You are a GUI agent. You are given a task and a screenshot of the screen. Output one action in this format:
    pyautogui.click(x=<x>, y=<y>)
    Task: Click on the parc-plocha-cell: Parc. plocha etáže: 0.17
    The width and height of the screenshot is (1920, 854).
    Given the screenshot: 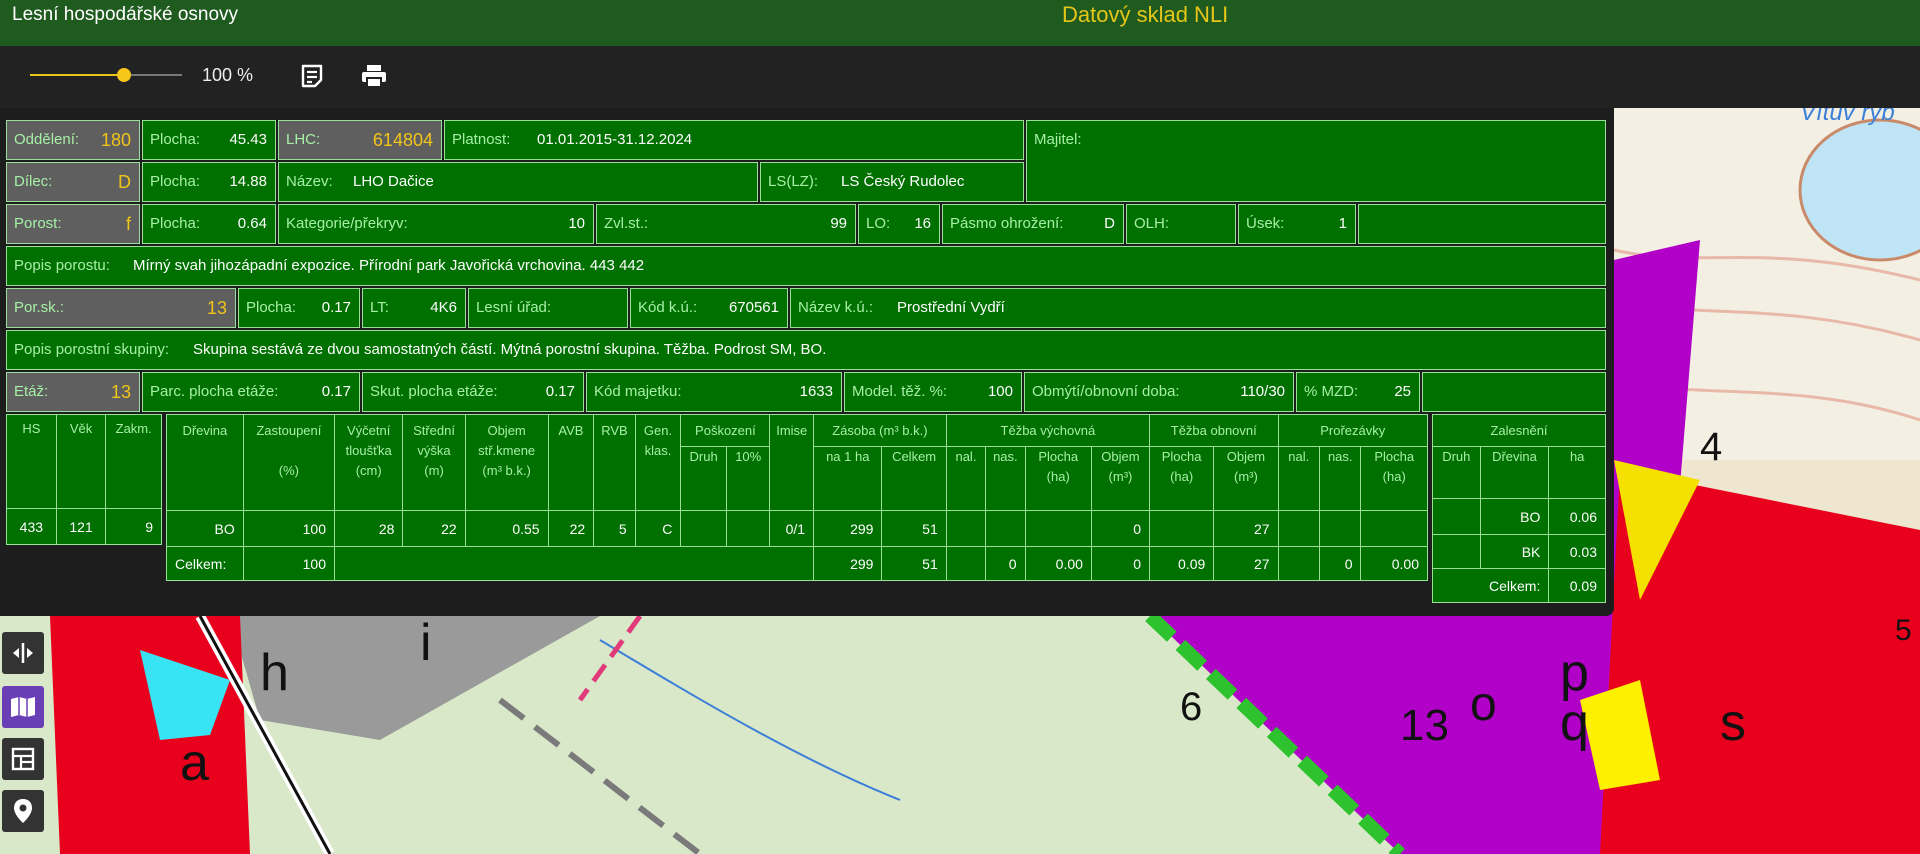 What is the action you would take?
    pyautogui.click(x=251, y=392)
    